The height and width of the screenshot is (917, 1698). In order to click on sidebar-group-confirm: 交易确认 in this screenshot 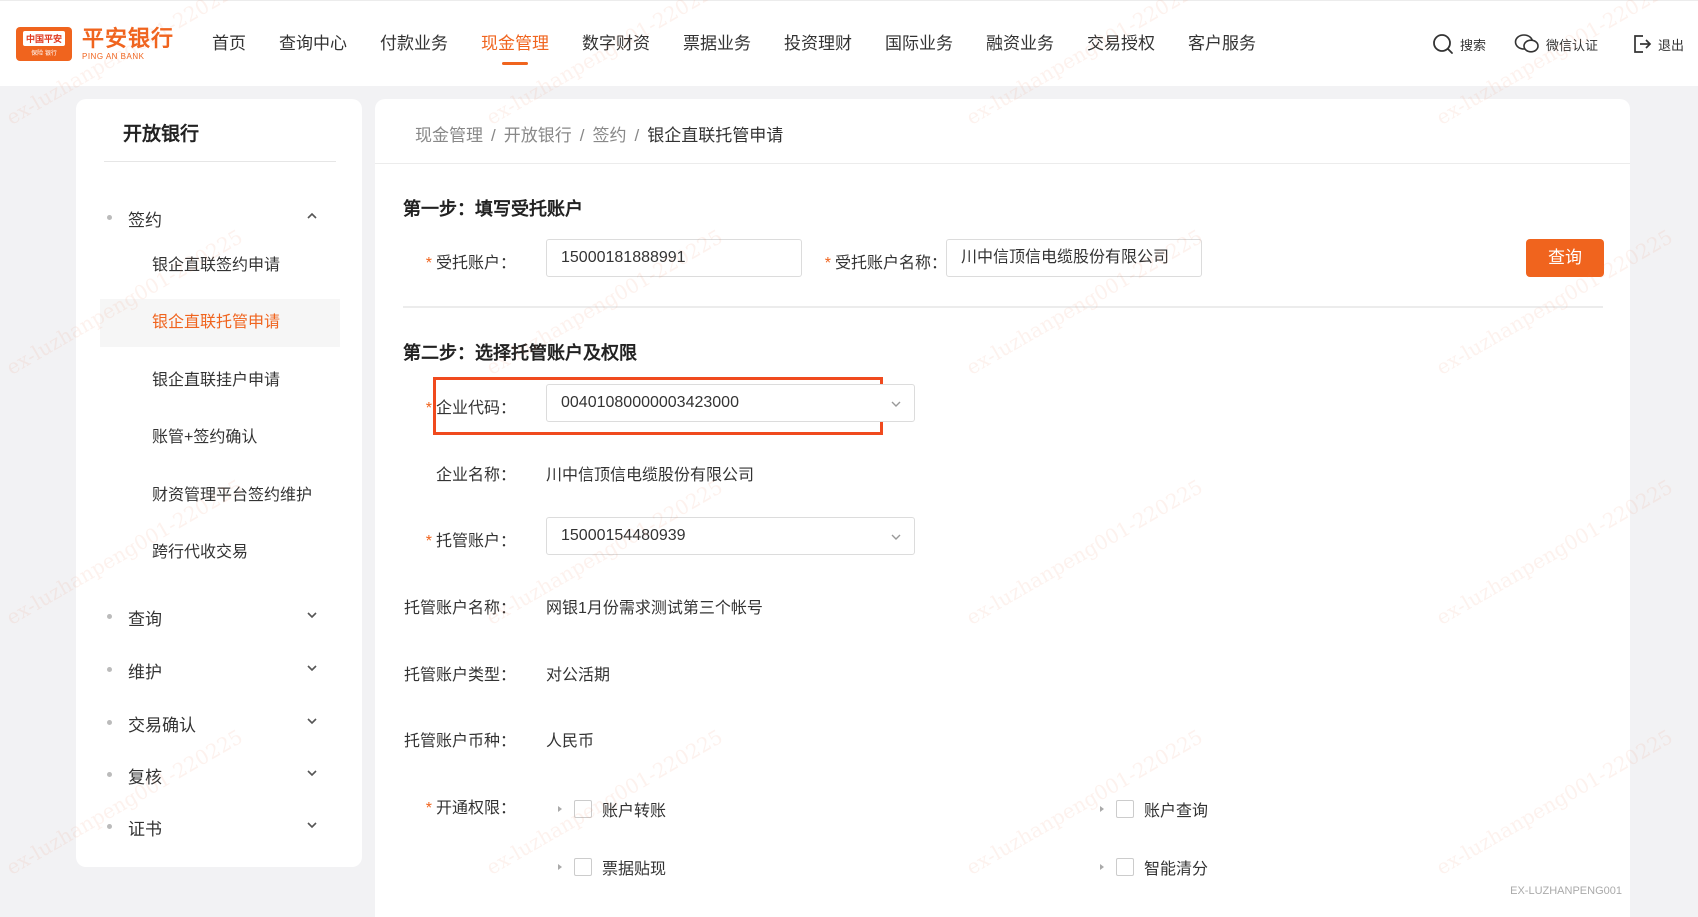, I will do `click(219, 722)`.